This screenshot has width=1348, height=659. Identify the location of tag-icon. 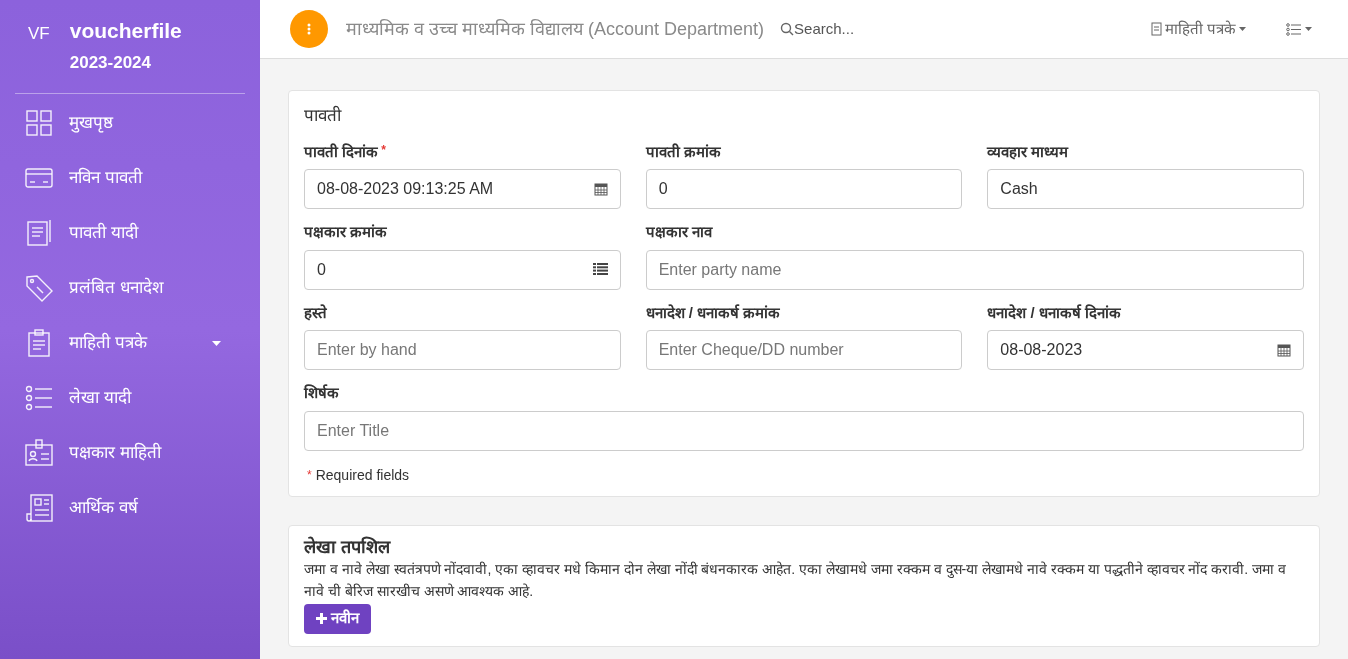
(39, 288).